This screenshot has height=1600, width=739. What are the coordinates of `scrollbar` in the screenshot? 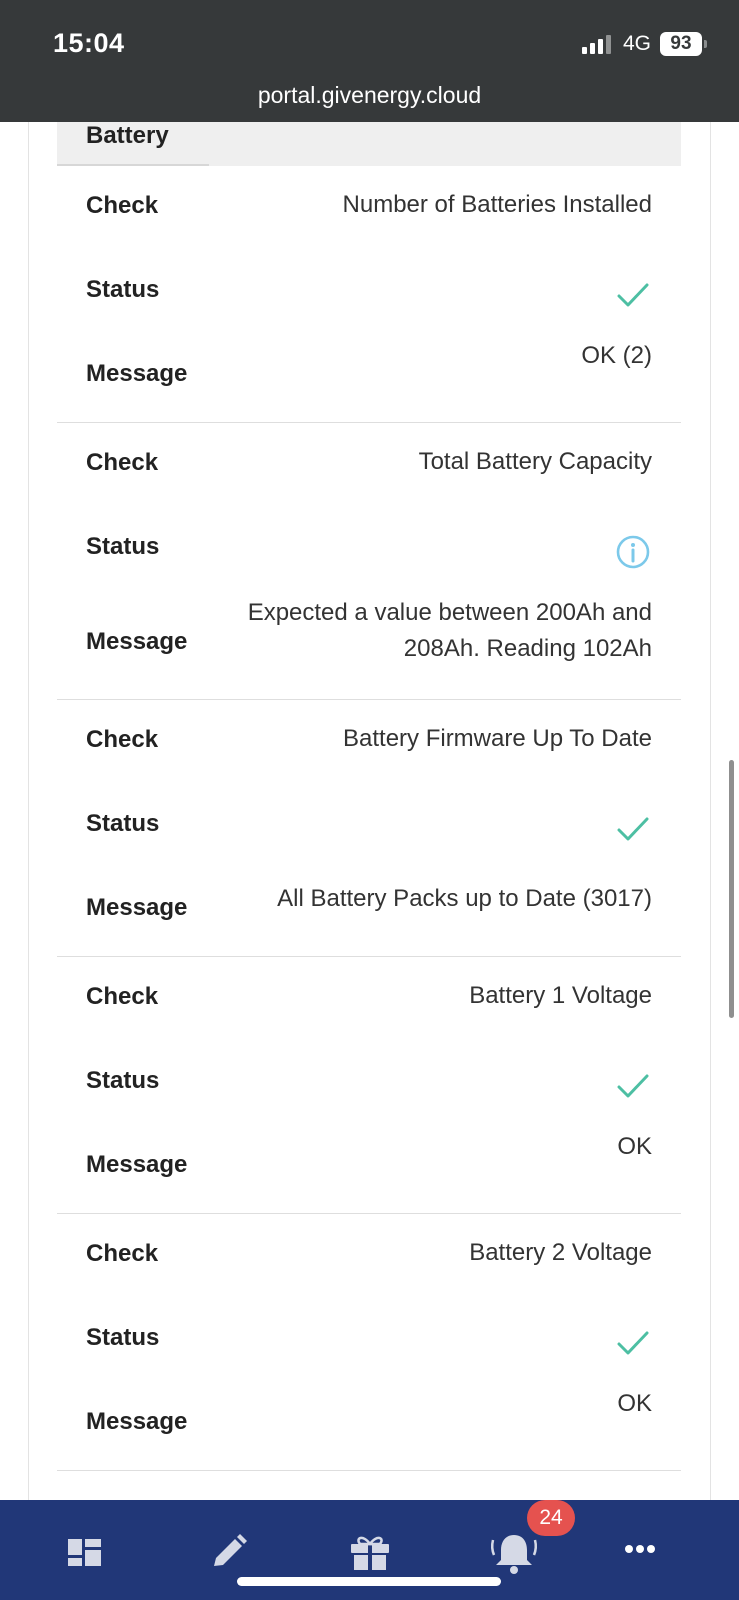 It's located at (731, 889).